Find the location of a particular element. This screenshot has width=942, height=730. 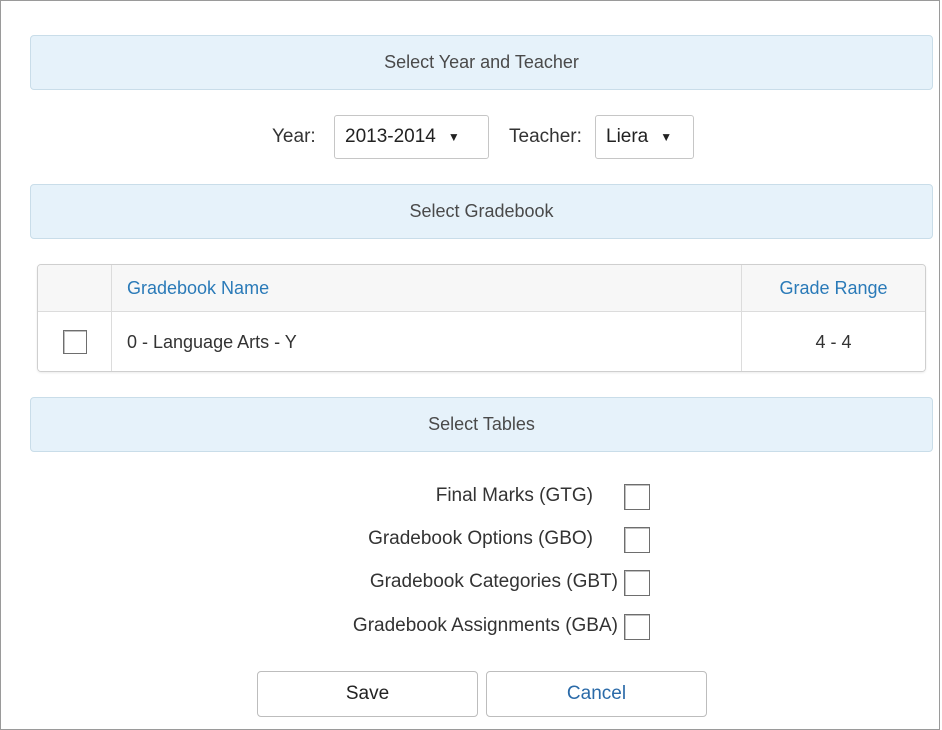

grade-range-text: 4 - 4 is located at coordinates (833, 341).